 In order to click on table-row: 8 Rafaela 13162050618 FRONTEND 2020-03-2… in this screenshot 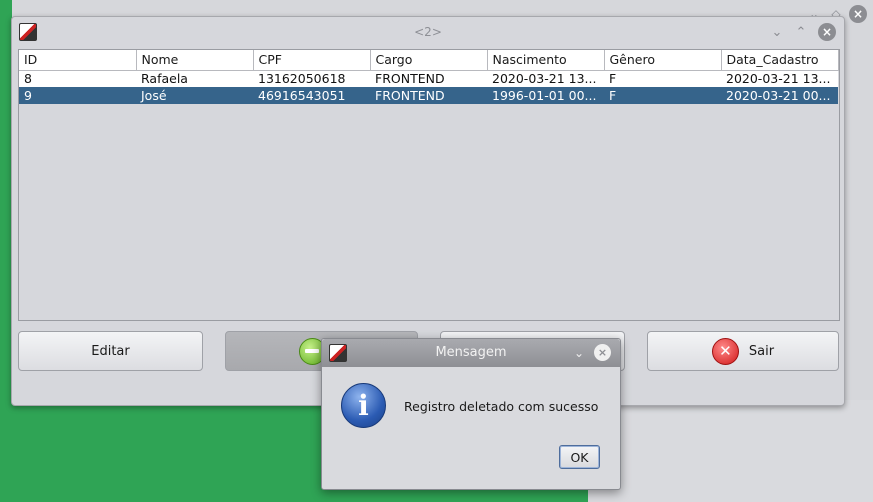, I will do `click(428, 78)`.